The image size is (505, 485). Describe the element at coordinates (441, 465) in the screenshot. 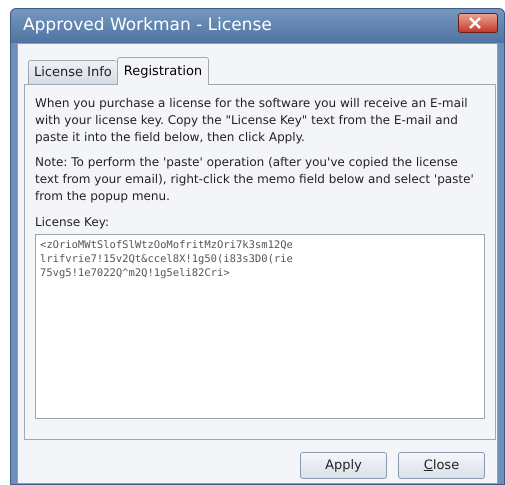

I see `dialog-button: Close` at that location.